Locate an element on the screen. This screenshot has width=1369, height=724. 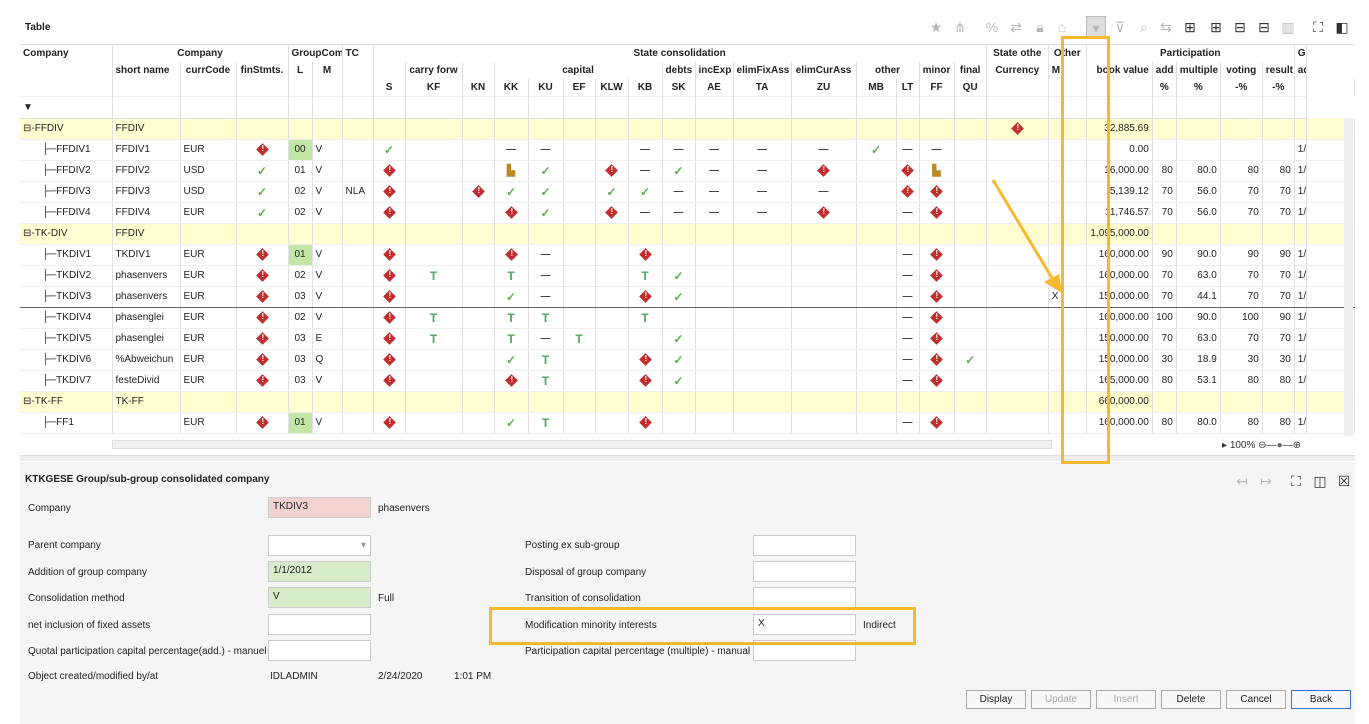
code-s: S is located at coordinates (389, 87).